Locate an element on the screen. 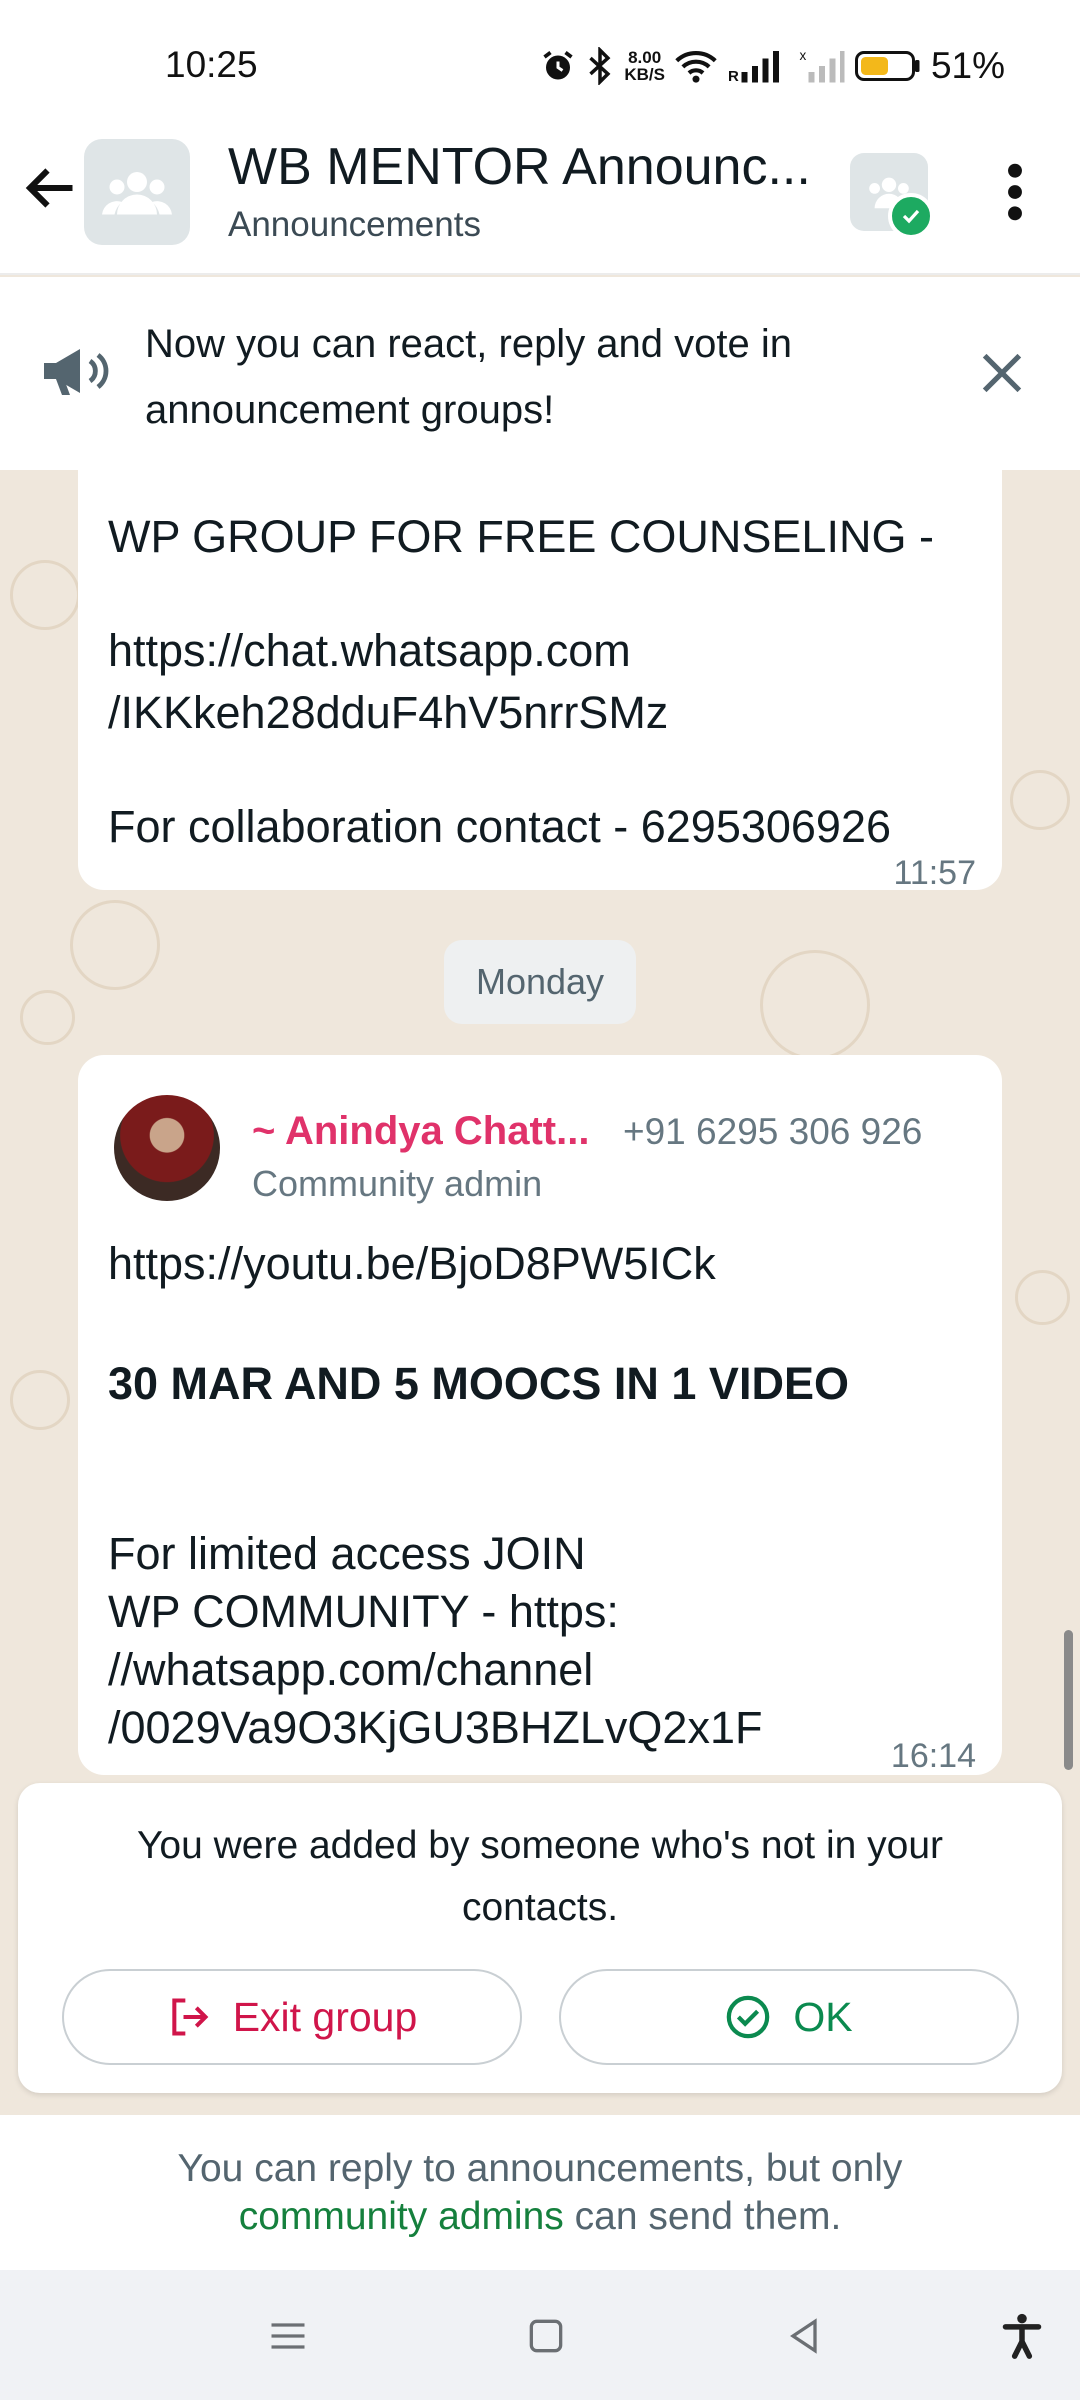 The image size is (1080, 2400). check-badge-icon is located at coordinates (911, 216).